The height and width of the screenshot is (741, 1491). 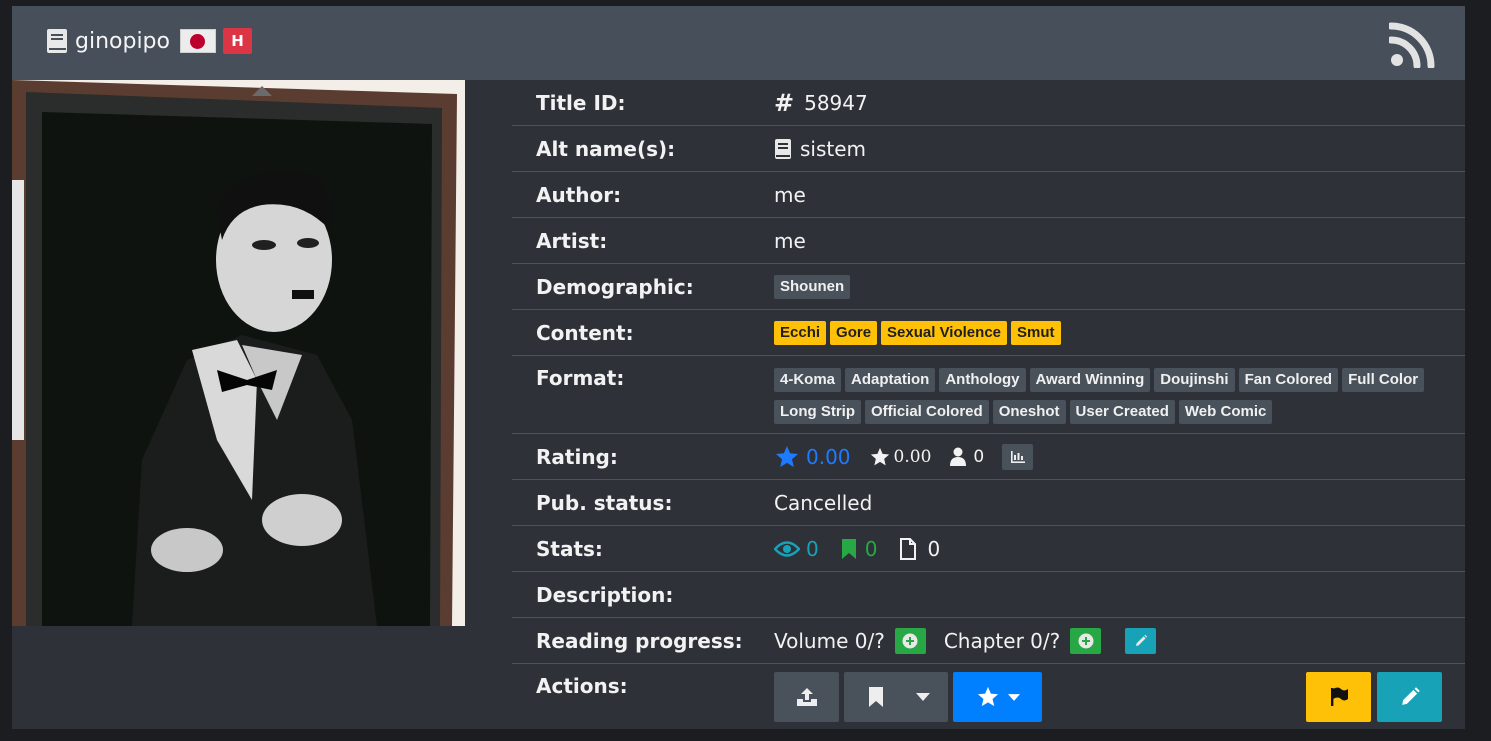 I want to click on tag-award-winning: Award Winning, so click(x=1090, y=379).